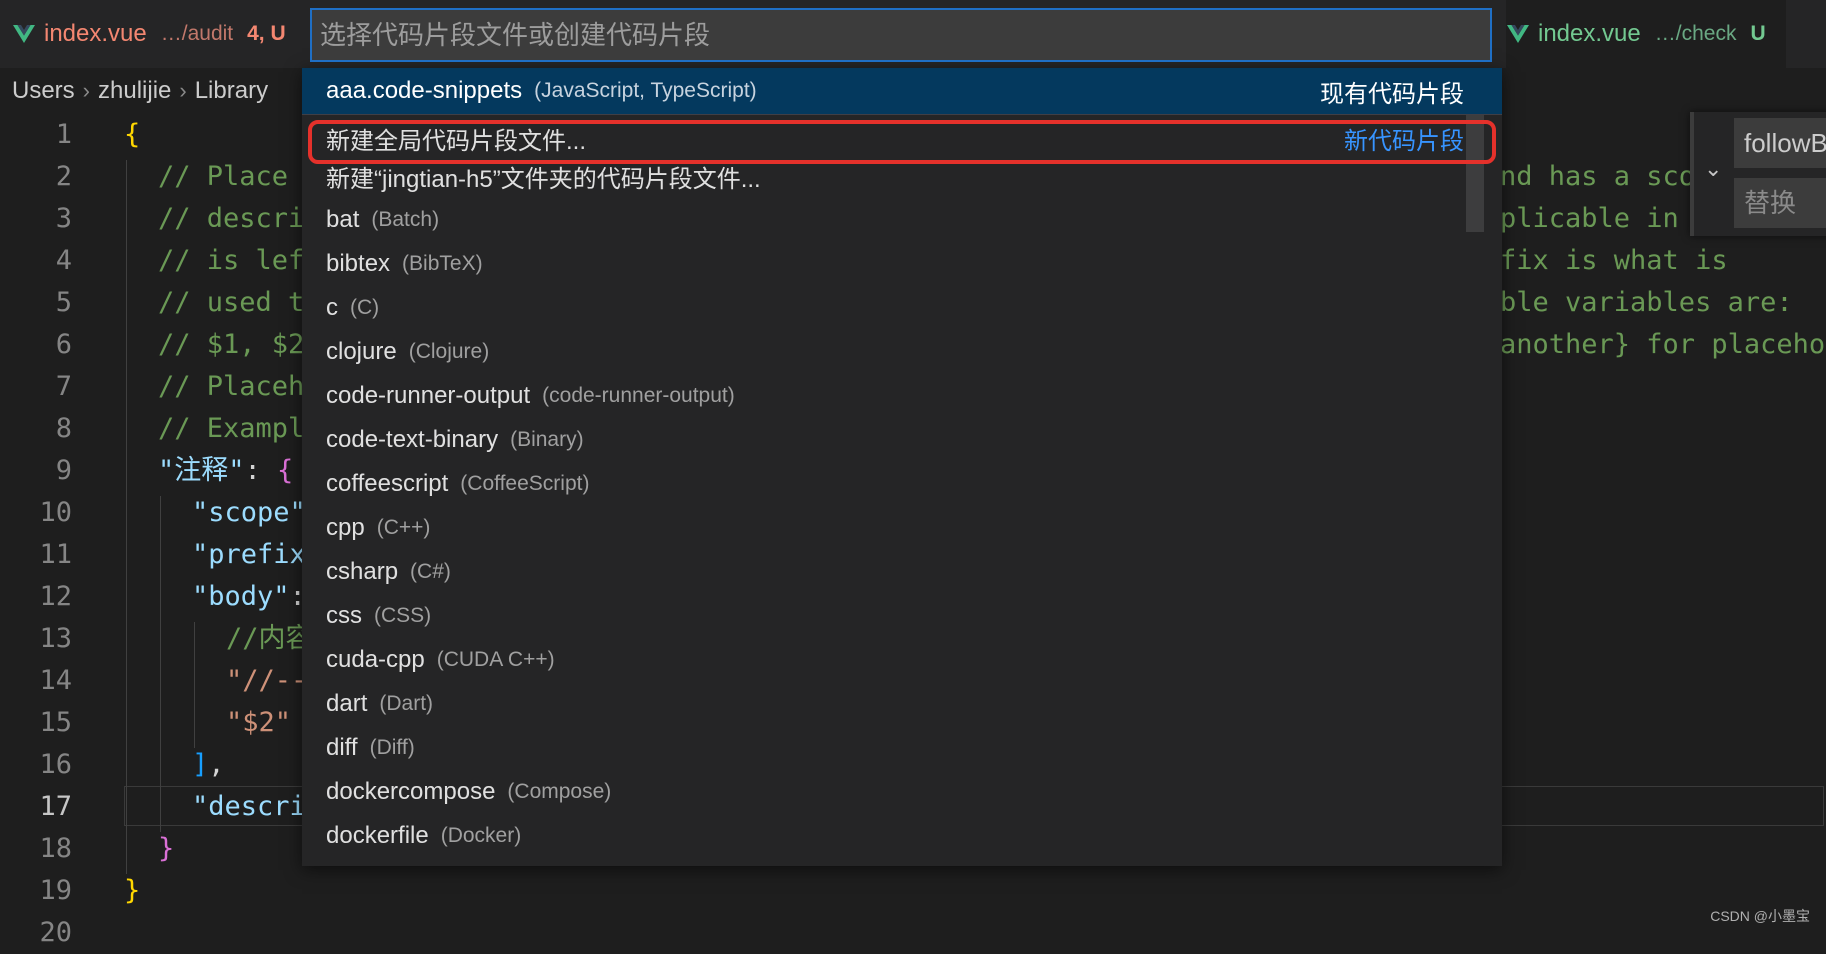 The height and width of the screenshot is (954, 1826). Describe the element at coordinates (902, 352) in the screenshot. I see `quick-pick-item: clojure (Clojure)` at that location.